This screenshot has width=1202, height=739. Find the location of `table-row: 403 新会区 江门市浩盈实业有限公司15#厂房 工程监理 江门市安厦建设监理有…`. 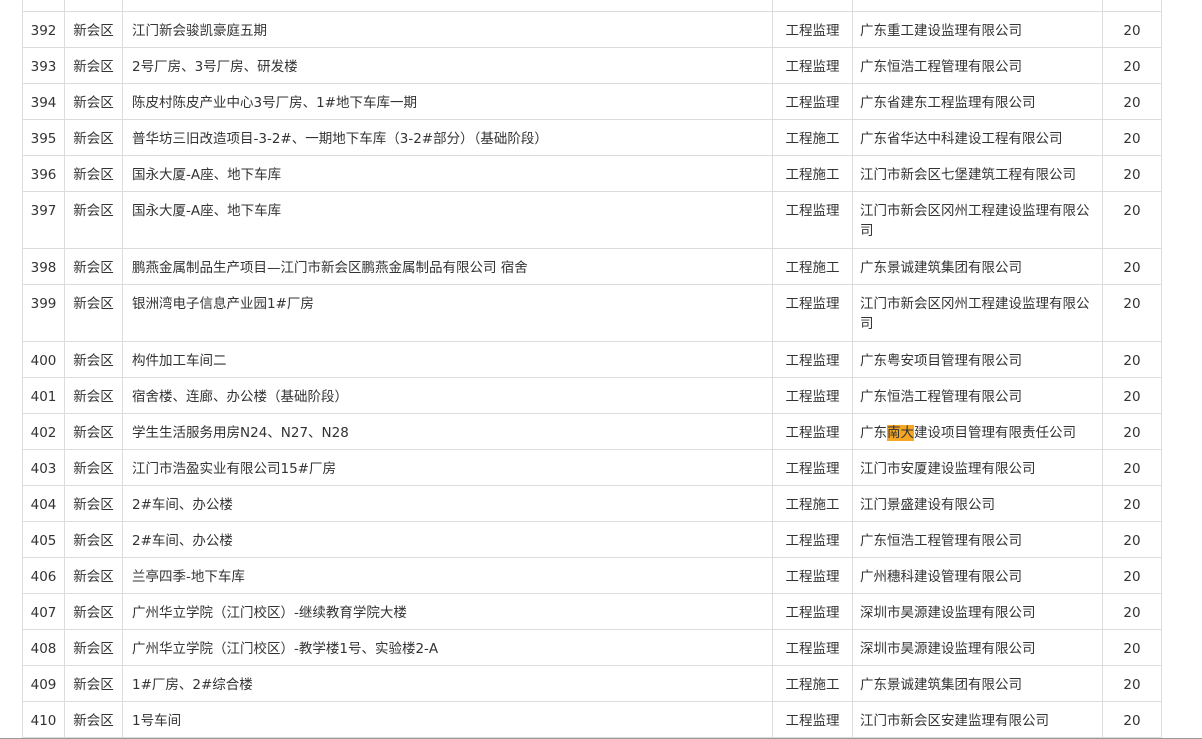

table-row: 403 新会区 江门市浩盈实业有限公司15#厂房 工程监理 江门市安厦建设监理有… is located at coordinates (592, 467).